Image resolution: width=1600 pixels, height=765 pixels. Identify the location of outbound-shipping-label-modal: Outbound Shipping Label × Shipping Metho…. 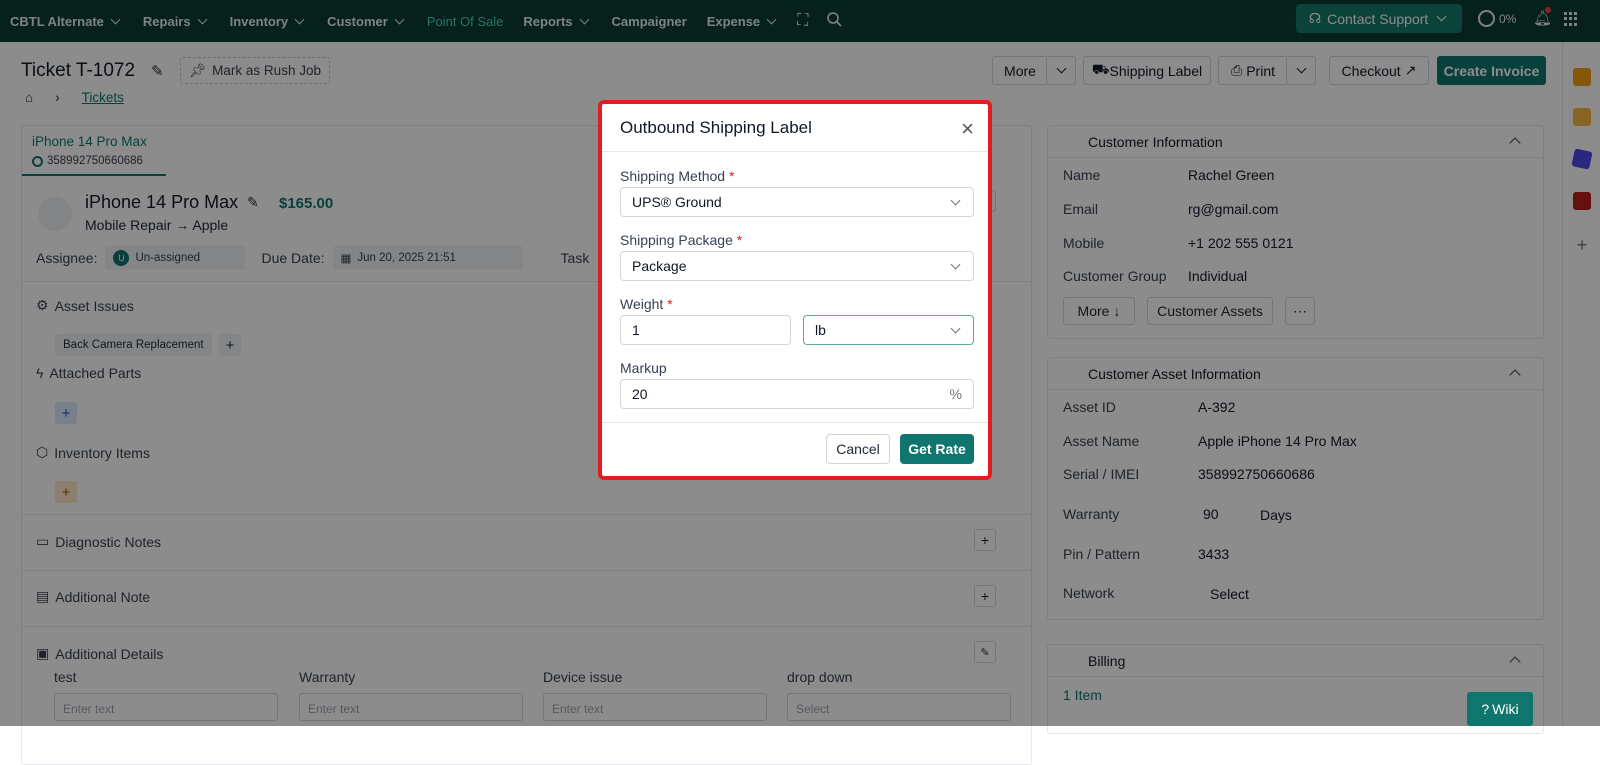
(795, 290).